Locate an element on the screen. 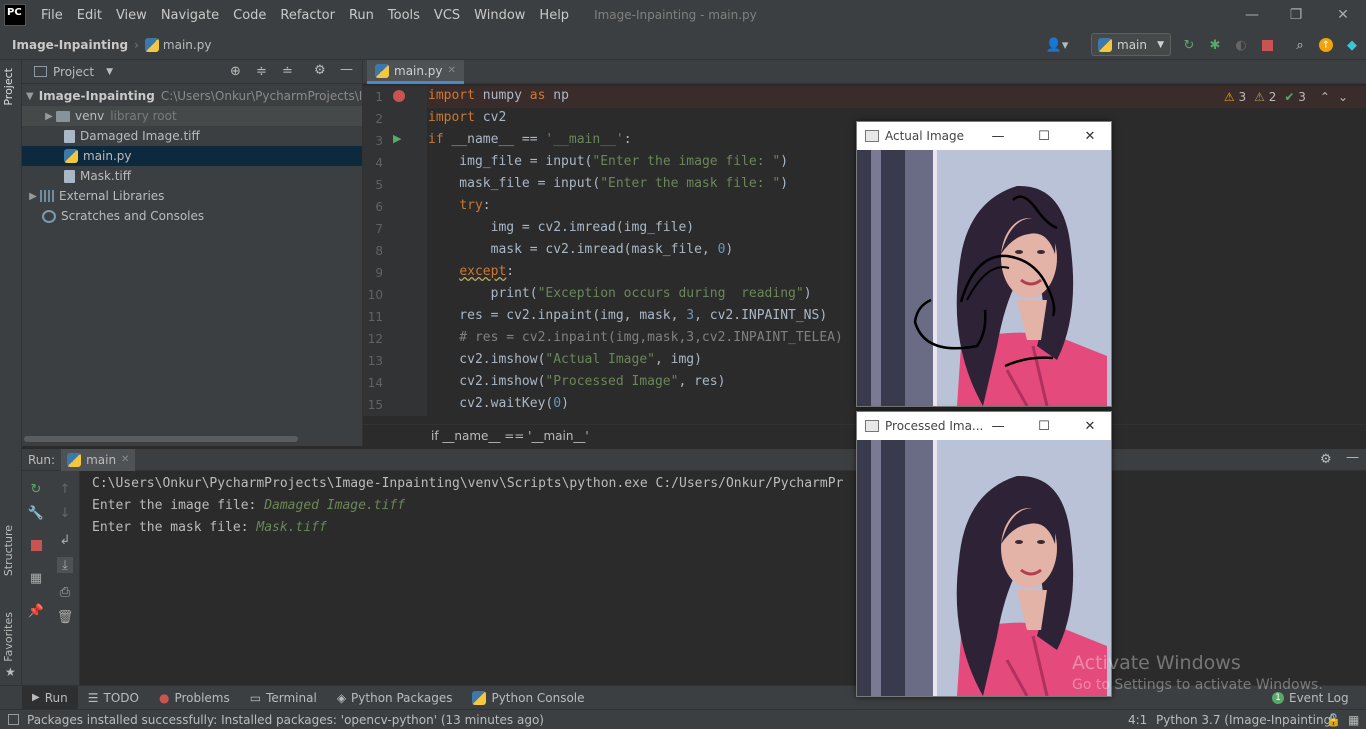 The image size is (1366, 729). menu-refactor: Refactor is located at coordinates (307, 15).